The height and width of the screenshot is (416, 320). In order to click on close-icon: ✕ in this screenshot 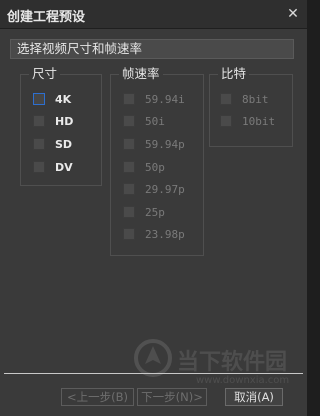, I will do `click(293, 14)`.